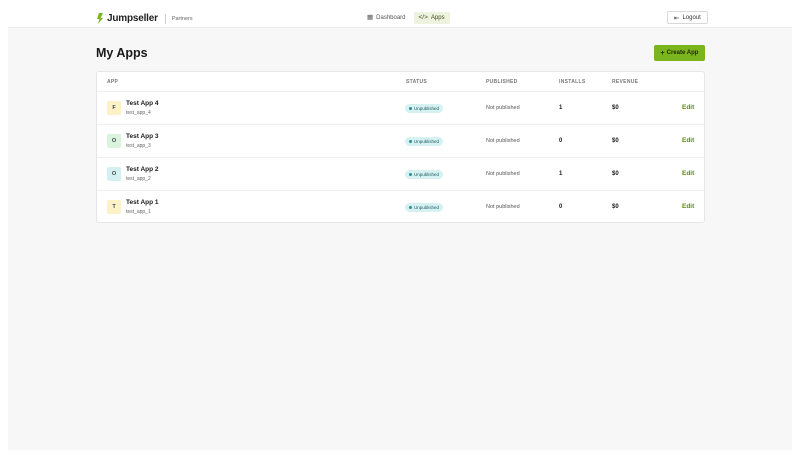  I want to click on col-installs: INSTALLS, so click(572, 82).